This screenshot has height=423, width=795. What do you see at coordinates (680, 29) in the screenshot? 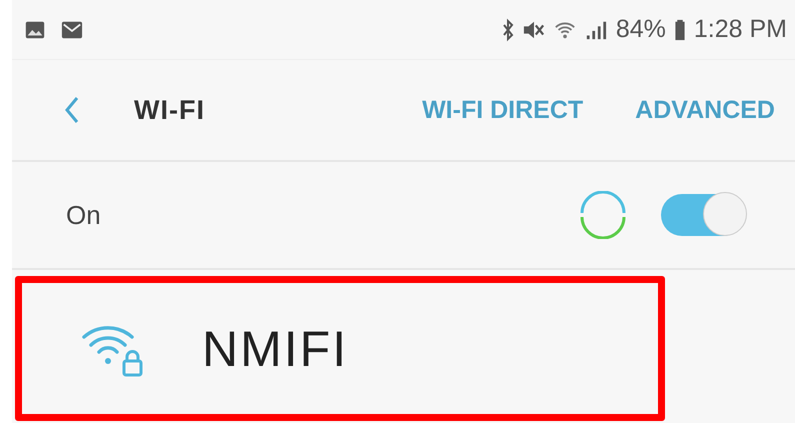
I see `battery-icon` at bounding box center [680, 29].